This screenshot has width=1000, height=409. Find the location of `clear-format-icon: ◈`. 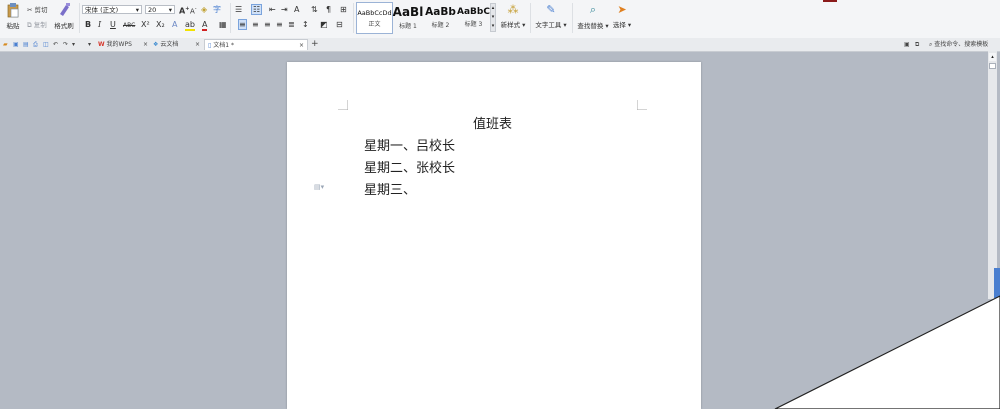

clear-format-icon: ◈ is located at coordinates (204, 9).